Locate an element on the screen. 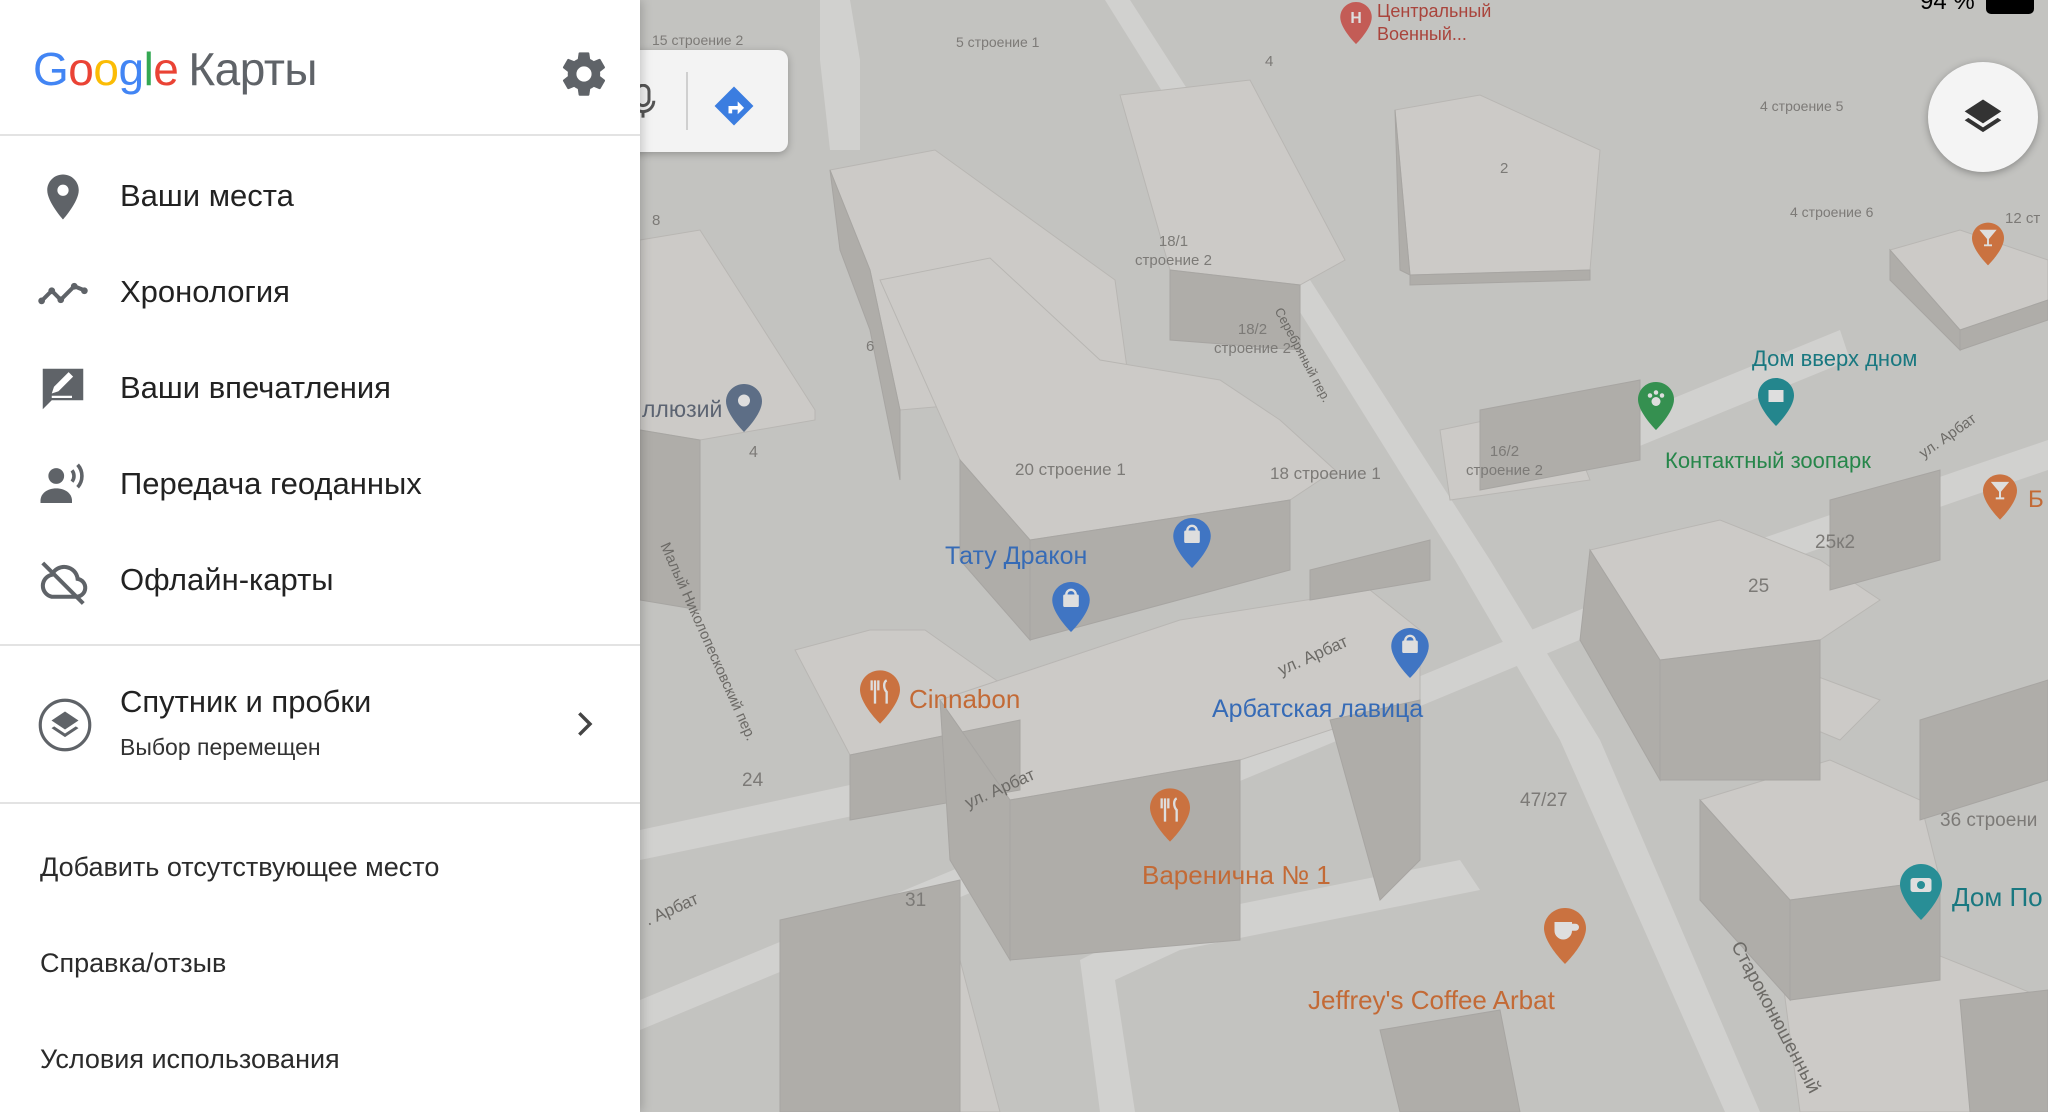 The width and height of the screenshot is (2048, 1112). building-number: 25 is located at coordinates (1759, 586).